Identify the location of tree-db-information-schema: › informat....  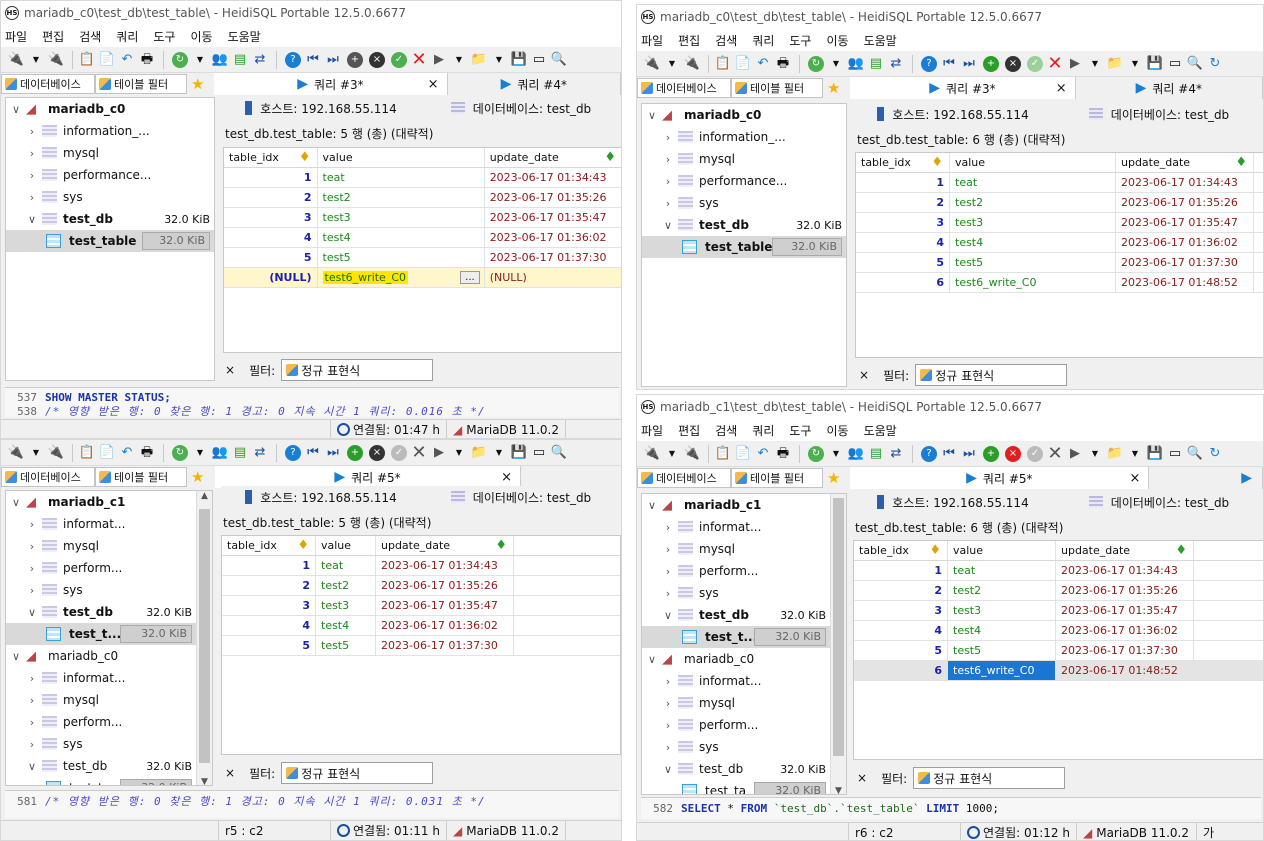
(744, 527).